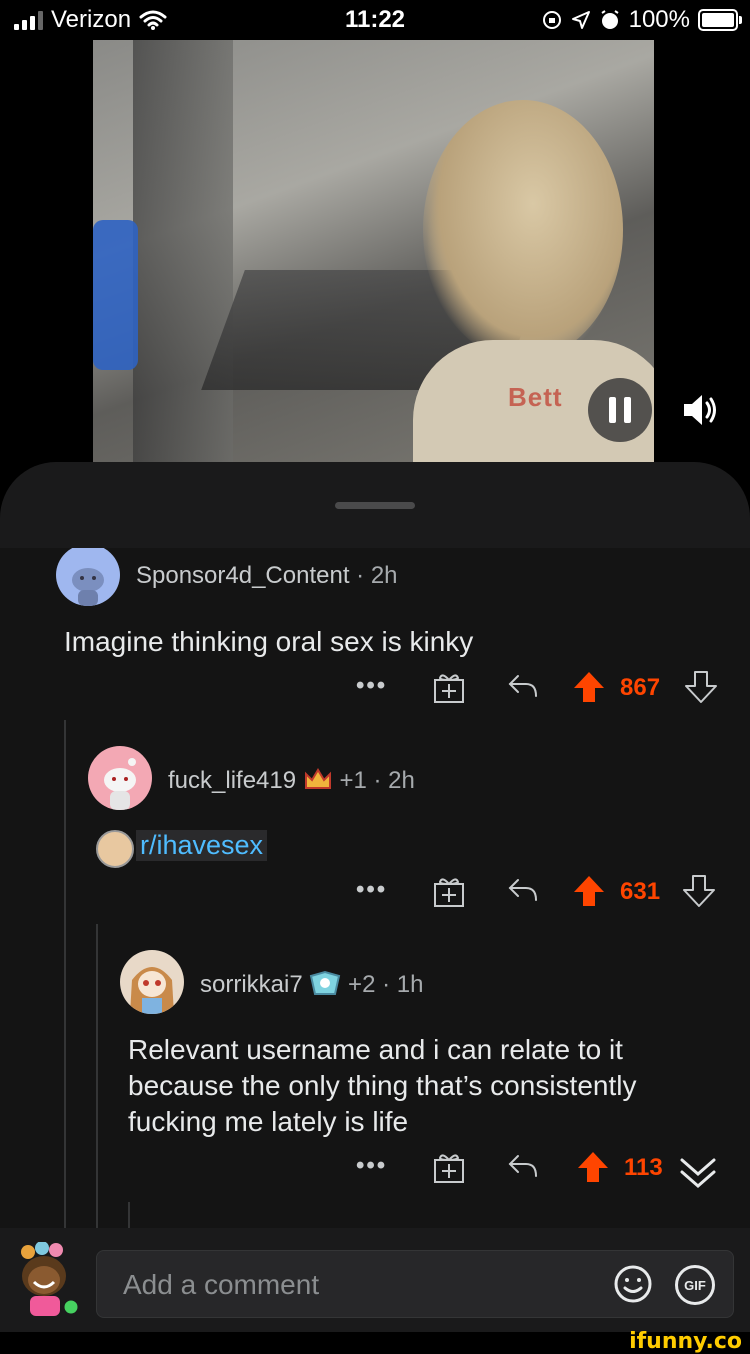  What do you see at coordinates (152, 990) in the screenshot?
I see `anime-avatar-icon` at bounding box center [152, 990].